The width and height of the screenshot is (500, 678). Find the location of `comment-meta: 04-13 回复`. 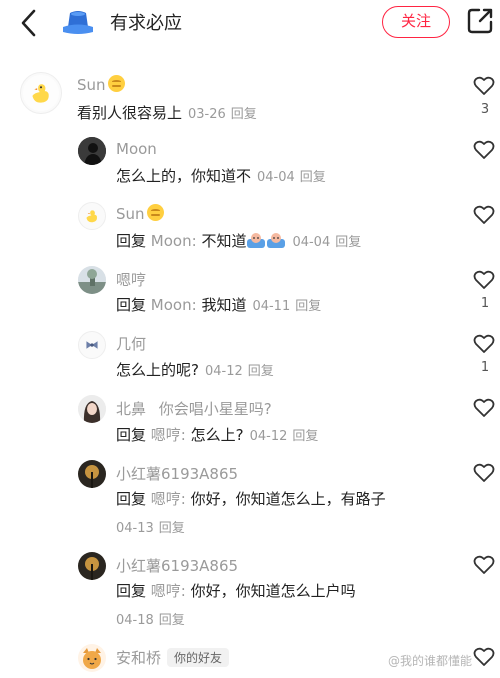

comment-meta: 04-13 回复 is located at coordinates (150, 528).